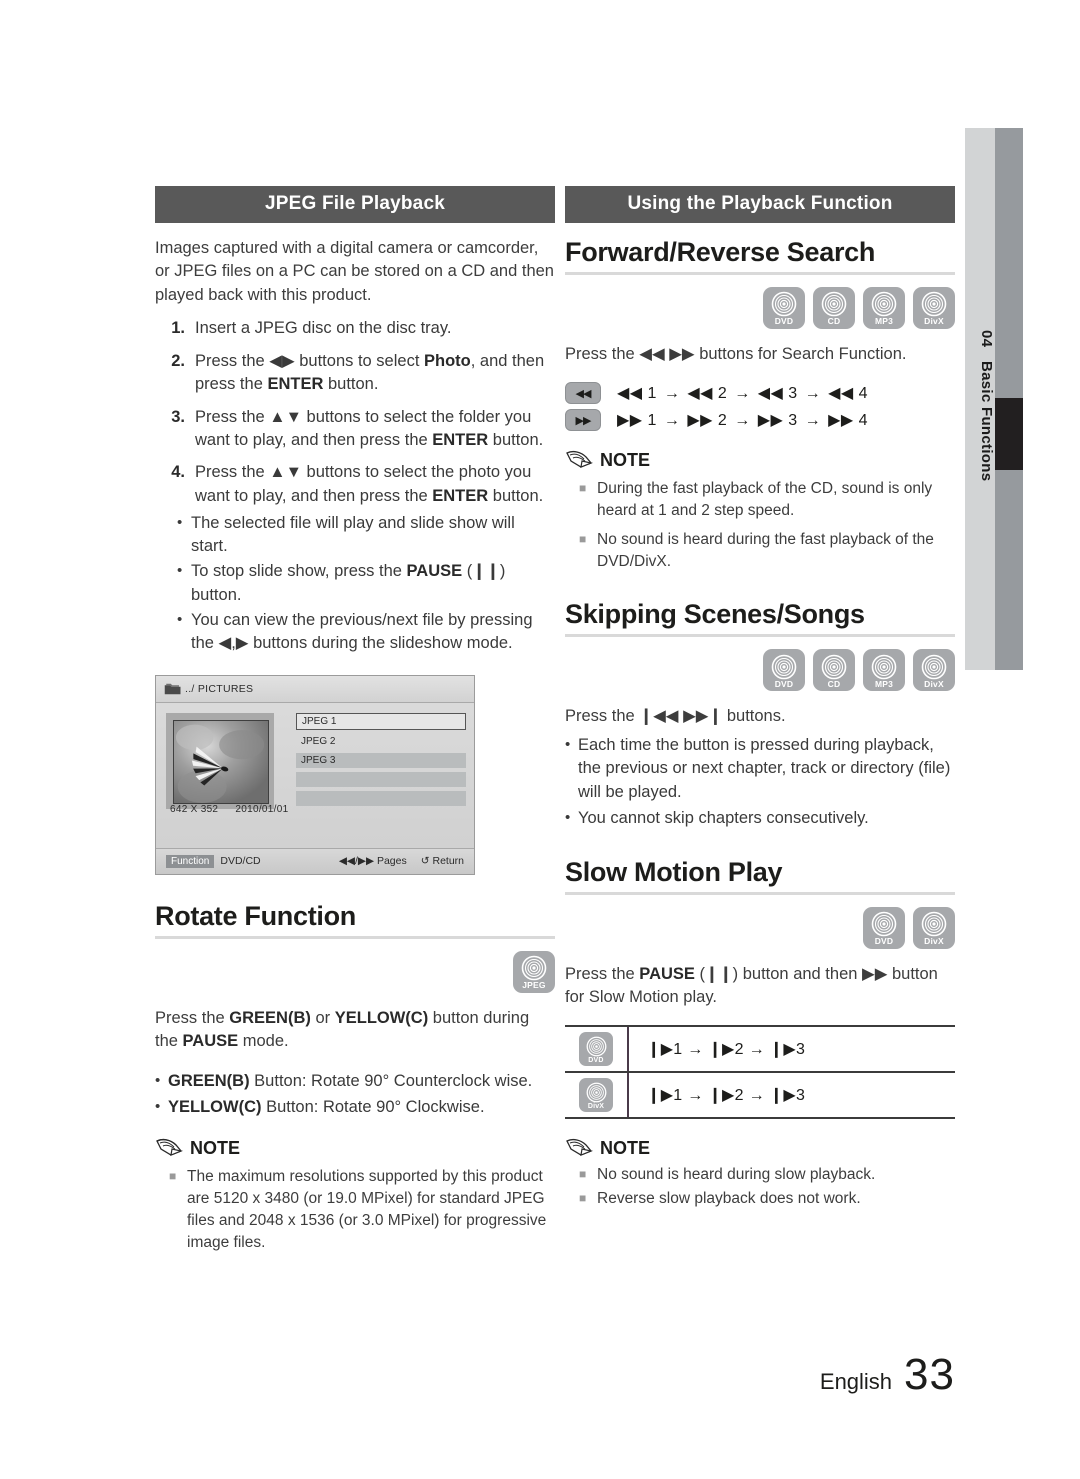  Describe the element at coordinates (255, 915) in the screenshot. I see `rotate-heading: Rotate Function` at that location.